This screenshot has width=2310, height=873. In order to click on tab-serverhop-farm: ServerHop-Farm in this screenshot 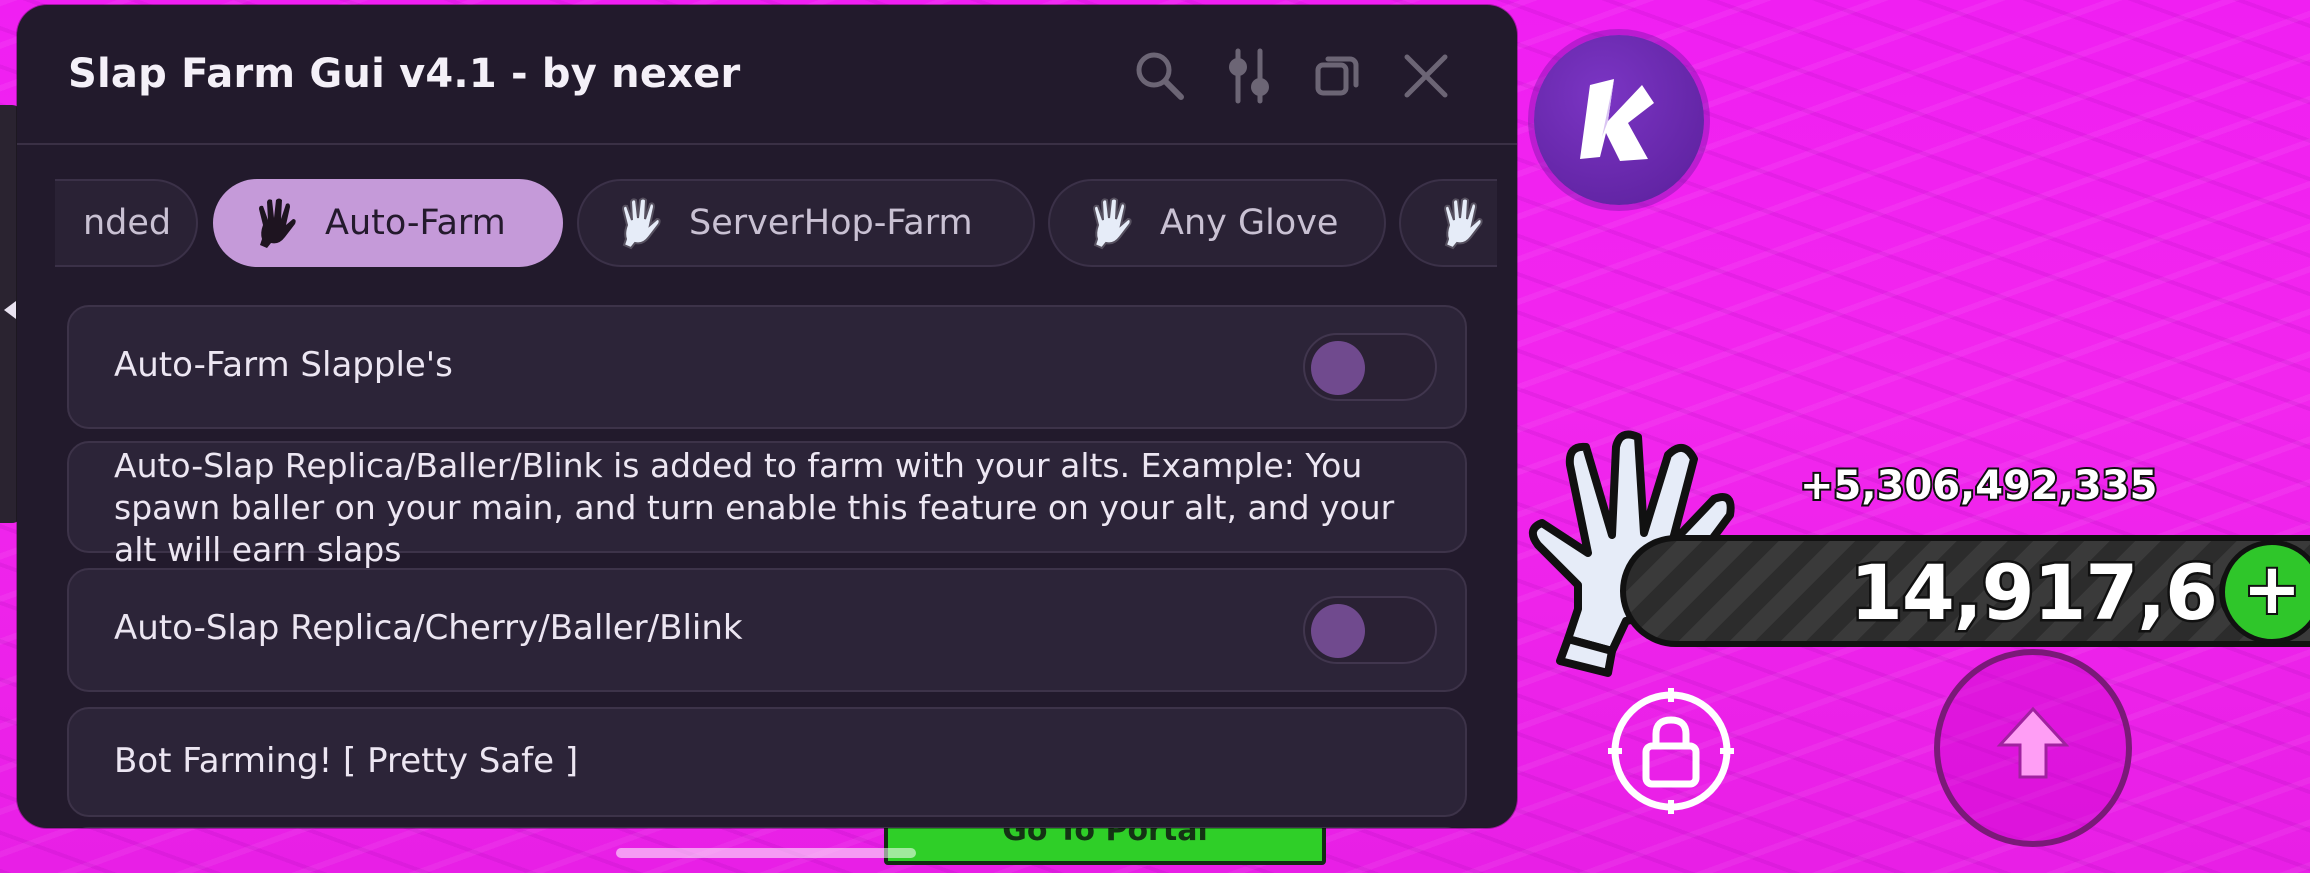, I will do `click(806, 223)`.